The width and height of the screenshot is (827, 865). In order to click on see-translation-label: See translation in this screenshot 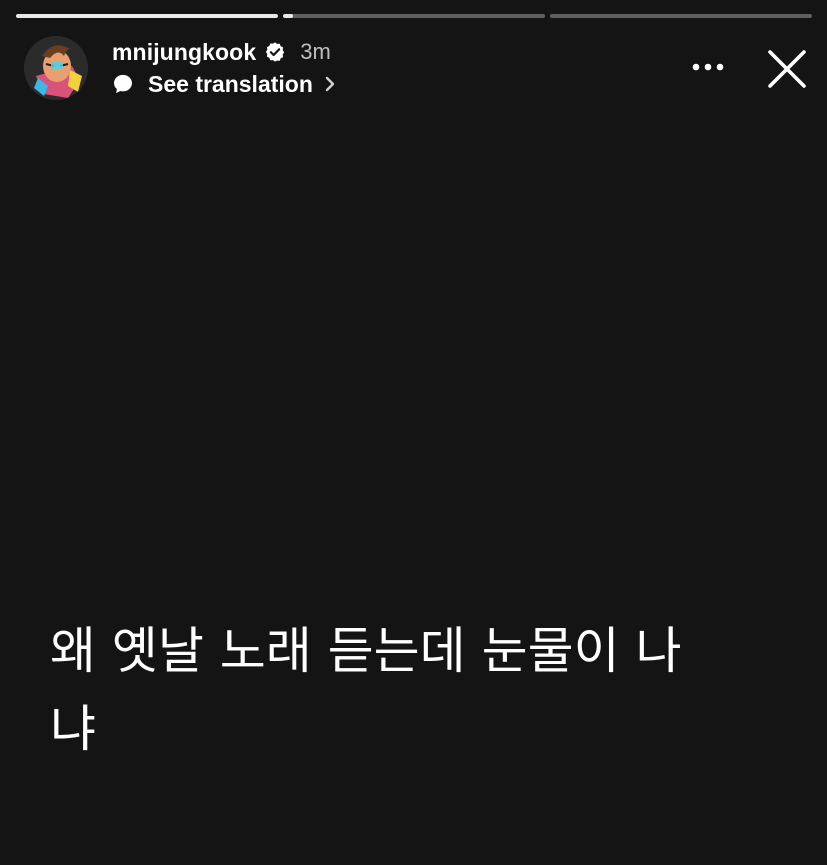, I will do `click(230, 83)`.